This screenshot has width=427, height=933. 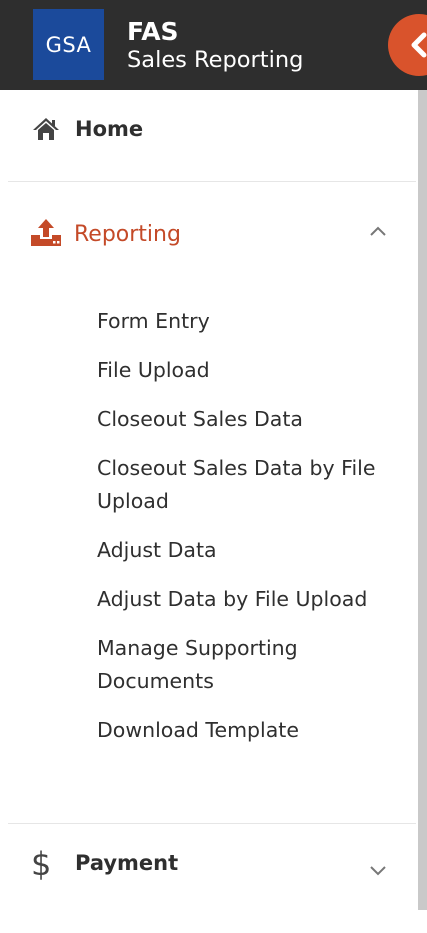 I want to click on submenu-item-closeout-sales-data: Closeout Sales Data, so click(x=247, y=419).